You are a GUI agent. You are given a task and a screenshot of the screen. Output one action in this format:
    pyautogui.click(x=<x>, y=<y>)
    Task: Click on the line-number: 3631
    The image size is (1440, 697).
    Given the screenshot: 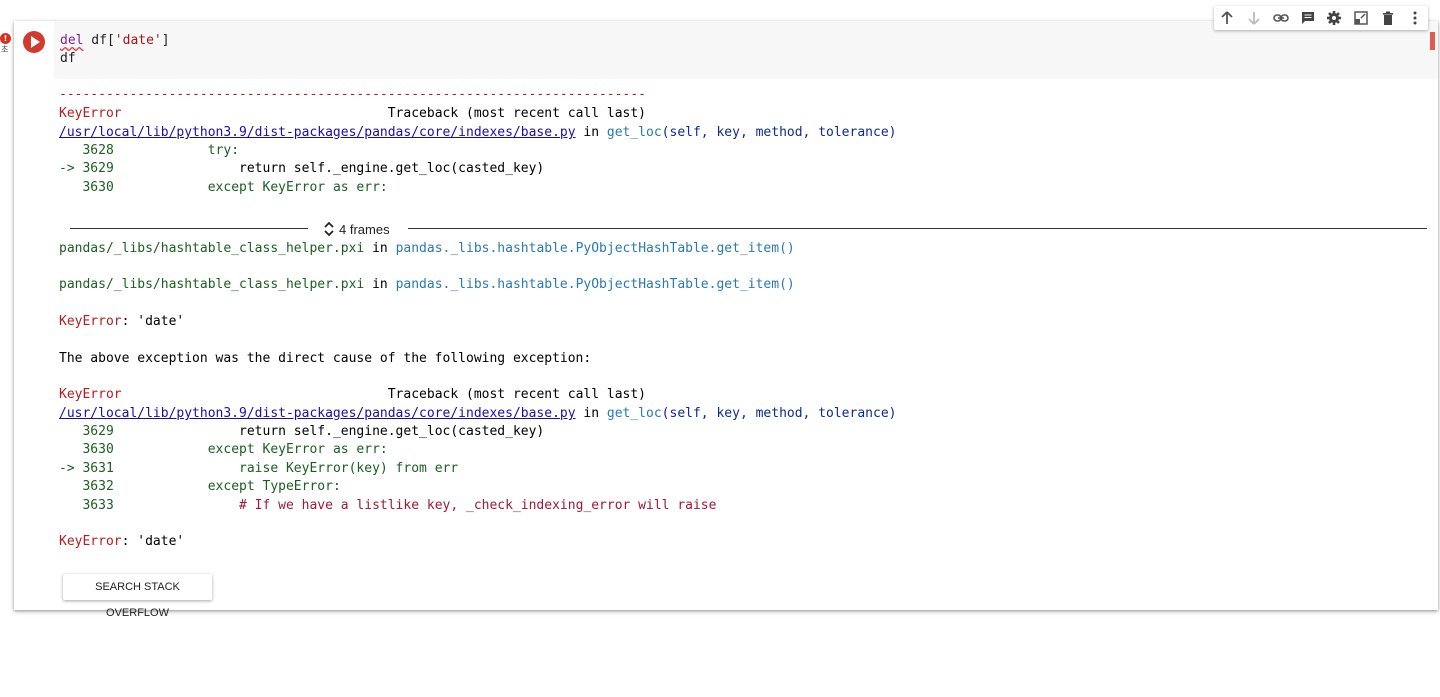 What is the action you would take?
    pyautogui.click(x=98, y=468)
    